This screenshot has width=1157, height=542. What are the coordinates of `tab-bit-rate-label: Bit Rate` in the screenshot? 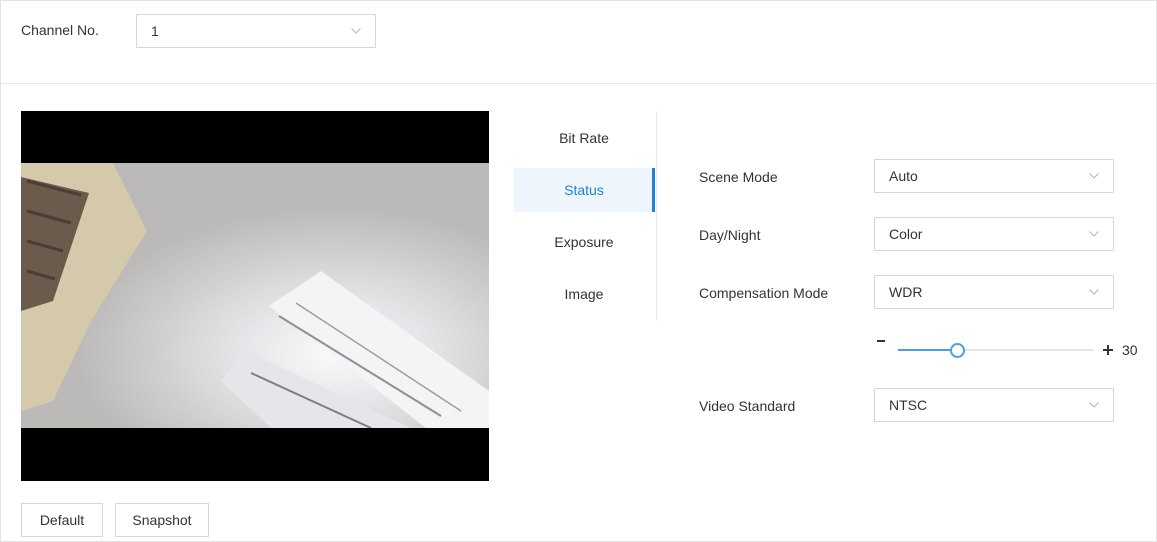 It's located at (584, 138).